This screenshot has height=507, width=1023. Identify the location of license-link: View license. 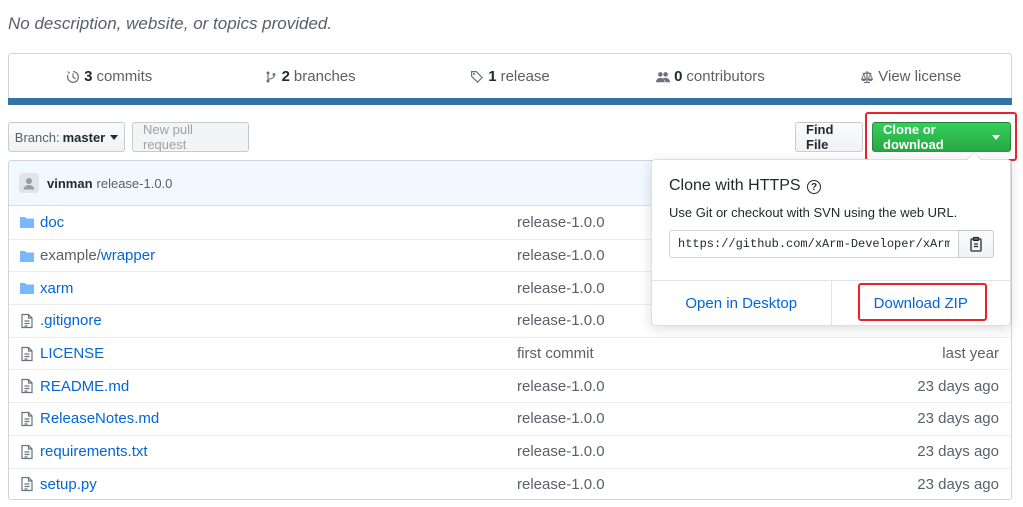
(911, 76).